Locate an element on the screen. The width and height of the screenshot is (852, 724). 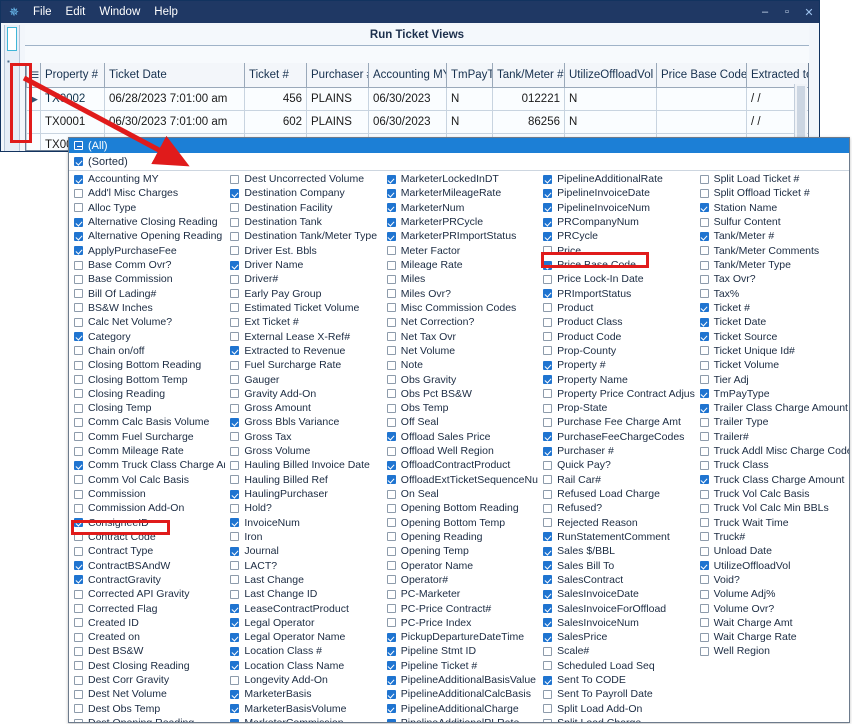
dropdown-item: Driver Est. Bbls is located at coordinates (303, 251).